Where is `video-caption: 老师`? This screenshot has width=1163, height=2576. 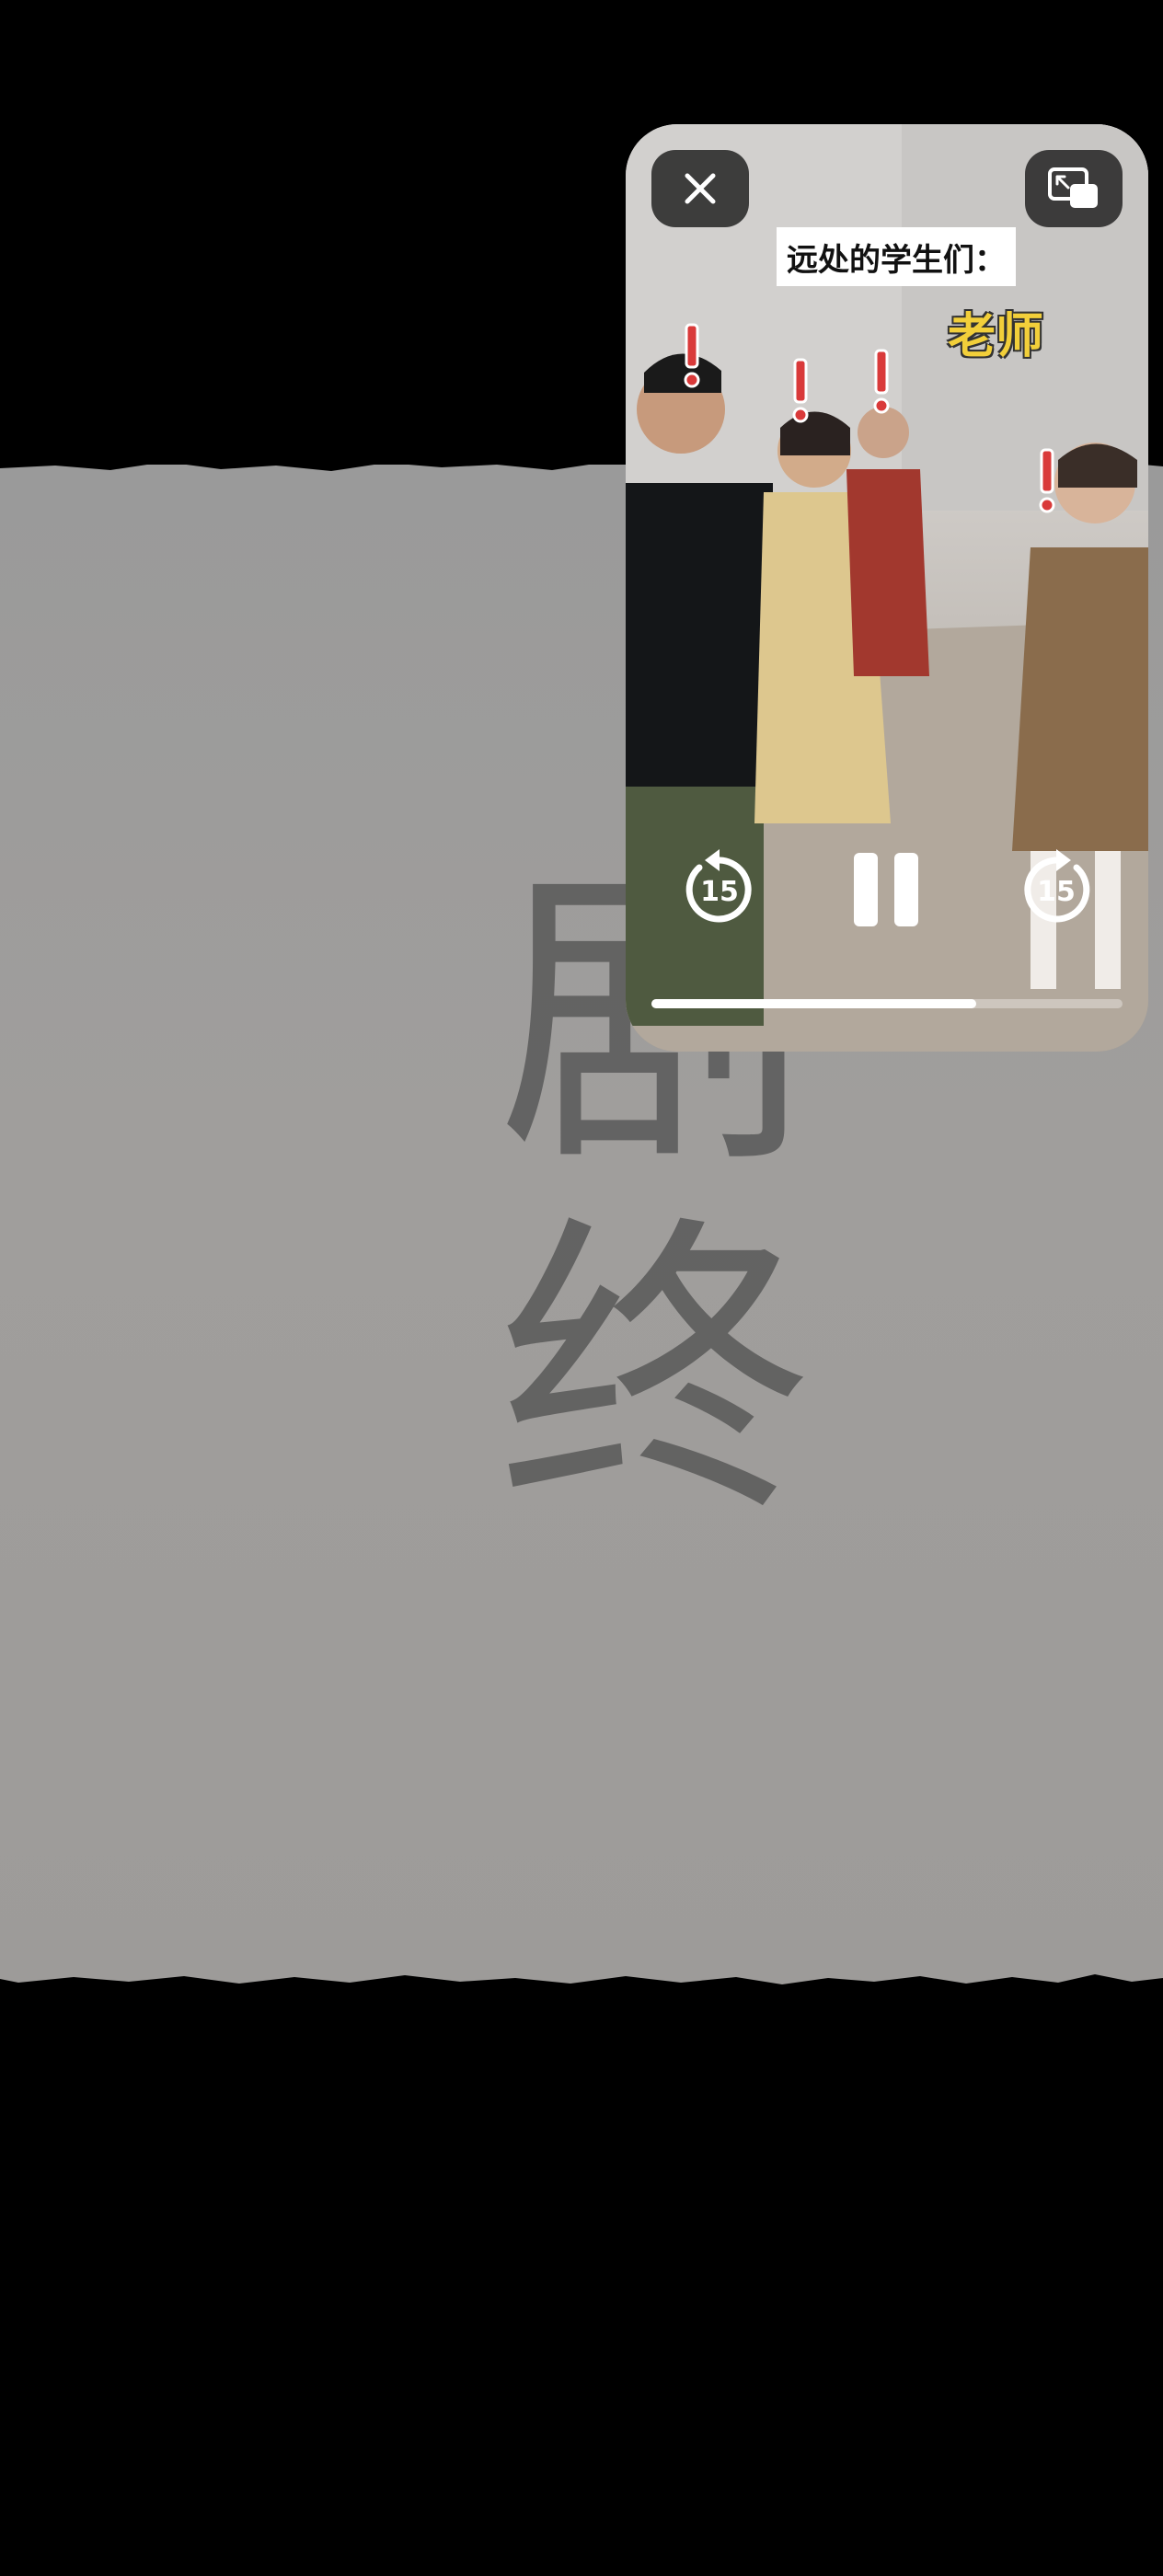 video-caption: 老师 is located at coordinates (996, 336).